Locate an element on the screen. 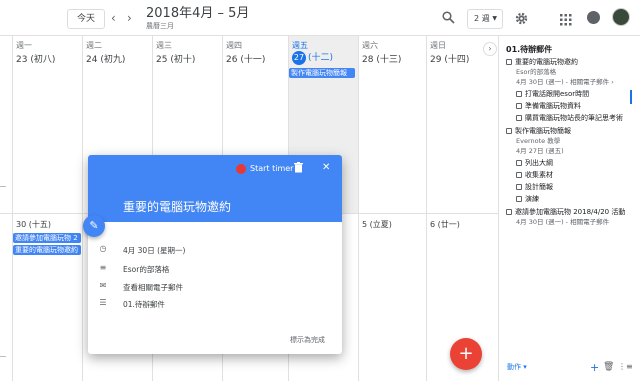 The image size is (640, 381). day-header-thu: 週四 26 (十一) is located at coordinates (255, 52).